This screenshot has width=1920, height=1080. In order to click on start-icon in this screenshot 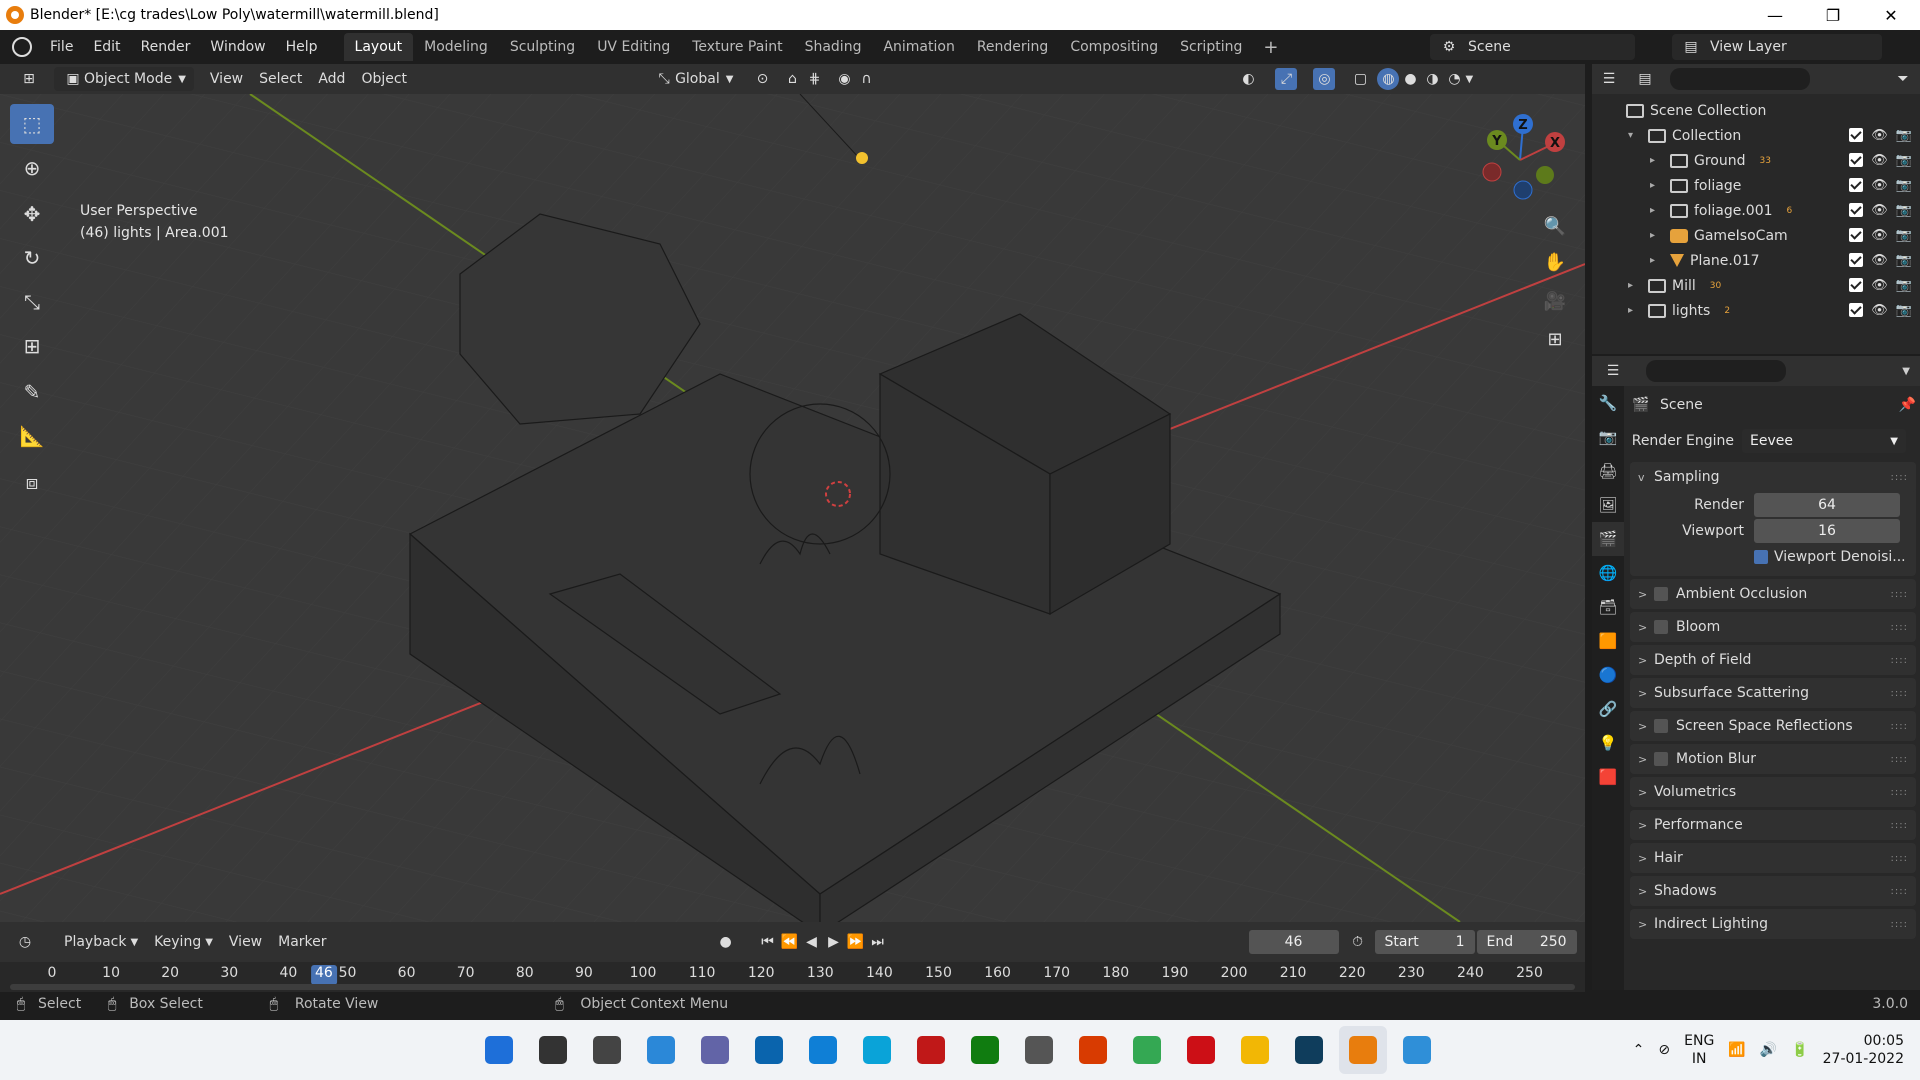, I will do `click(499, 1050)`.